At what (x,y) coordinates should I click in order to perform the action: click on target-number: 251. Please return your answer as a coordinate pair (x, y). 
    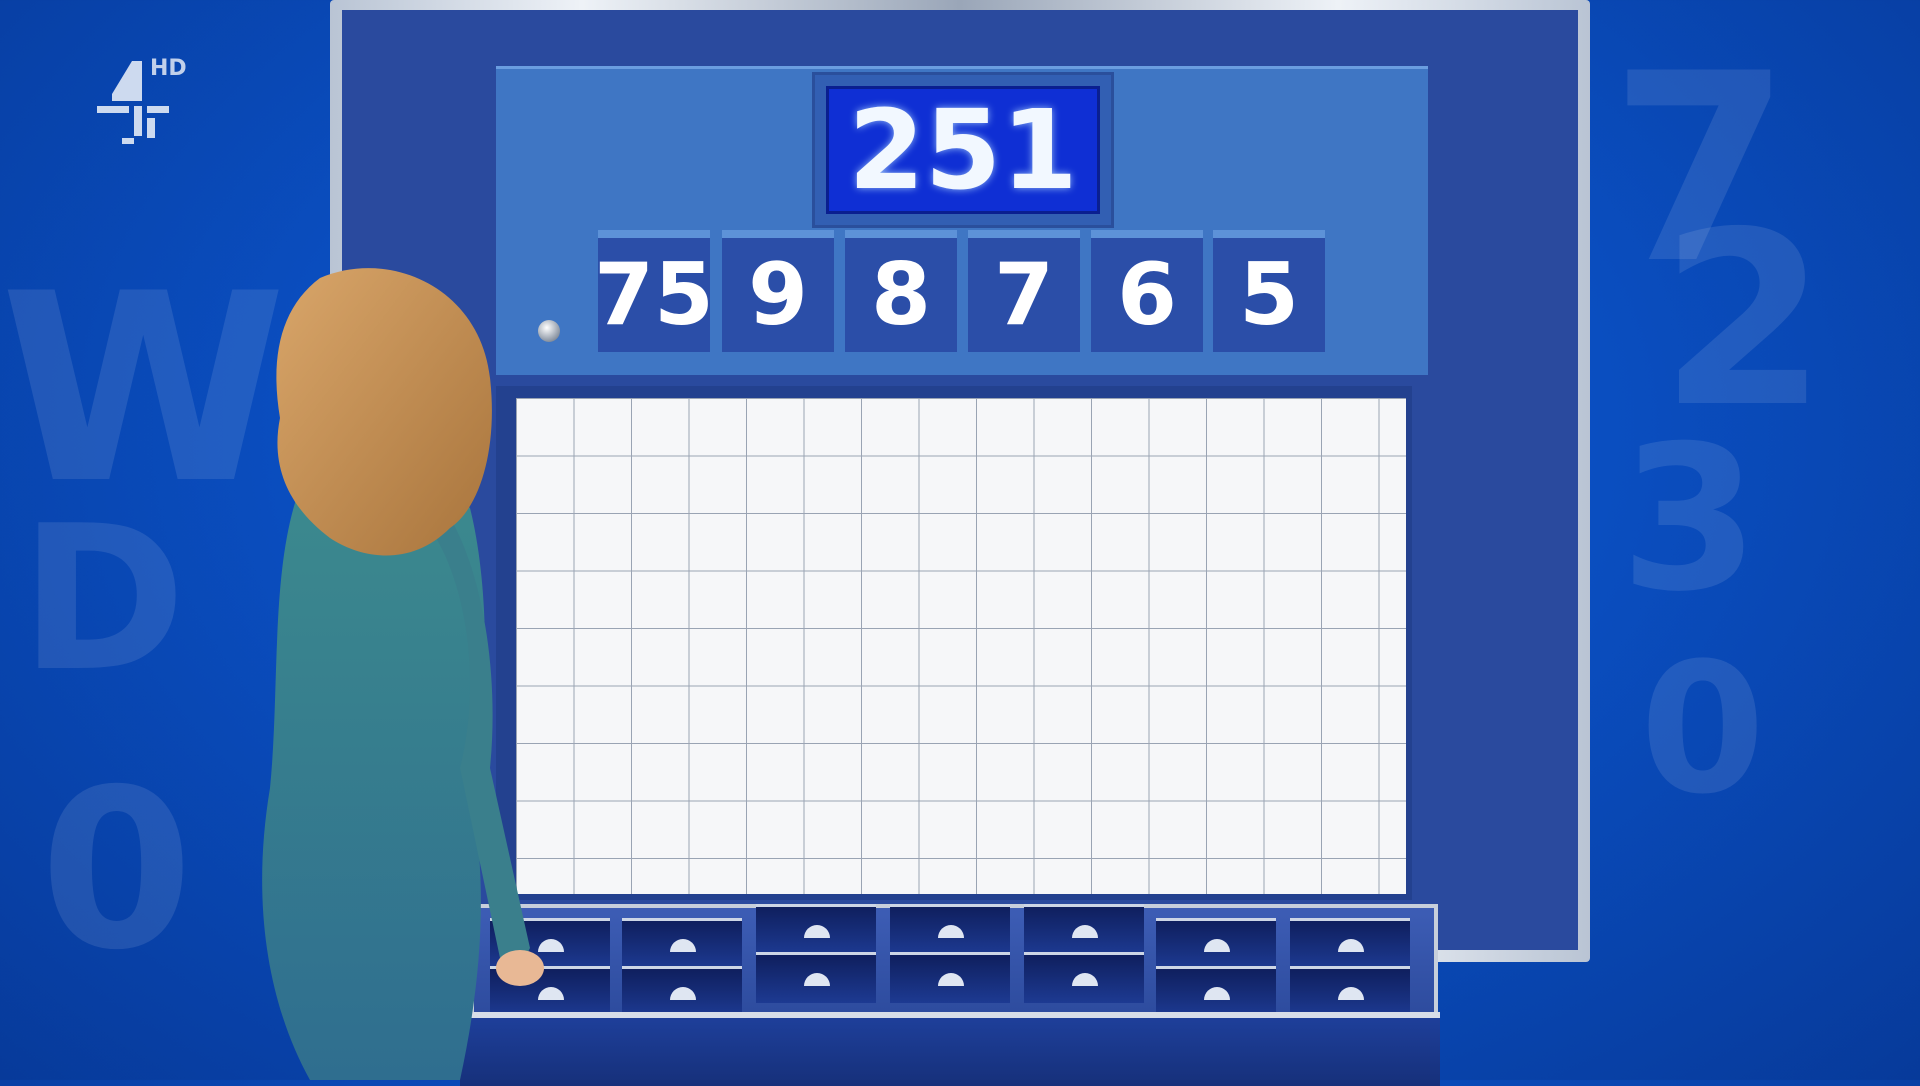
    Looking at the image, I should click on (963, 150).